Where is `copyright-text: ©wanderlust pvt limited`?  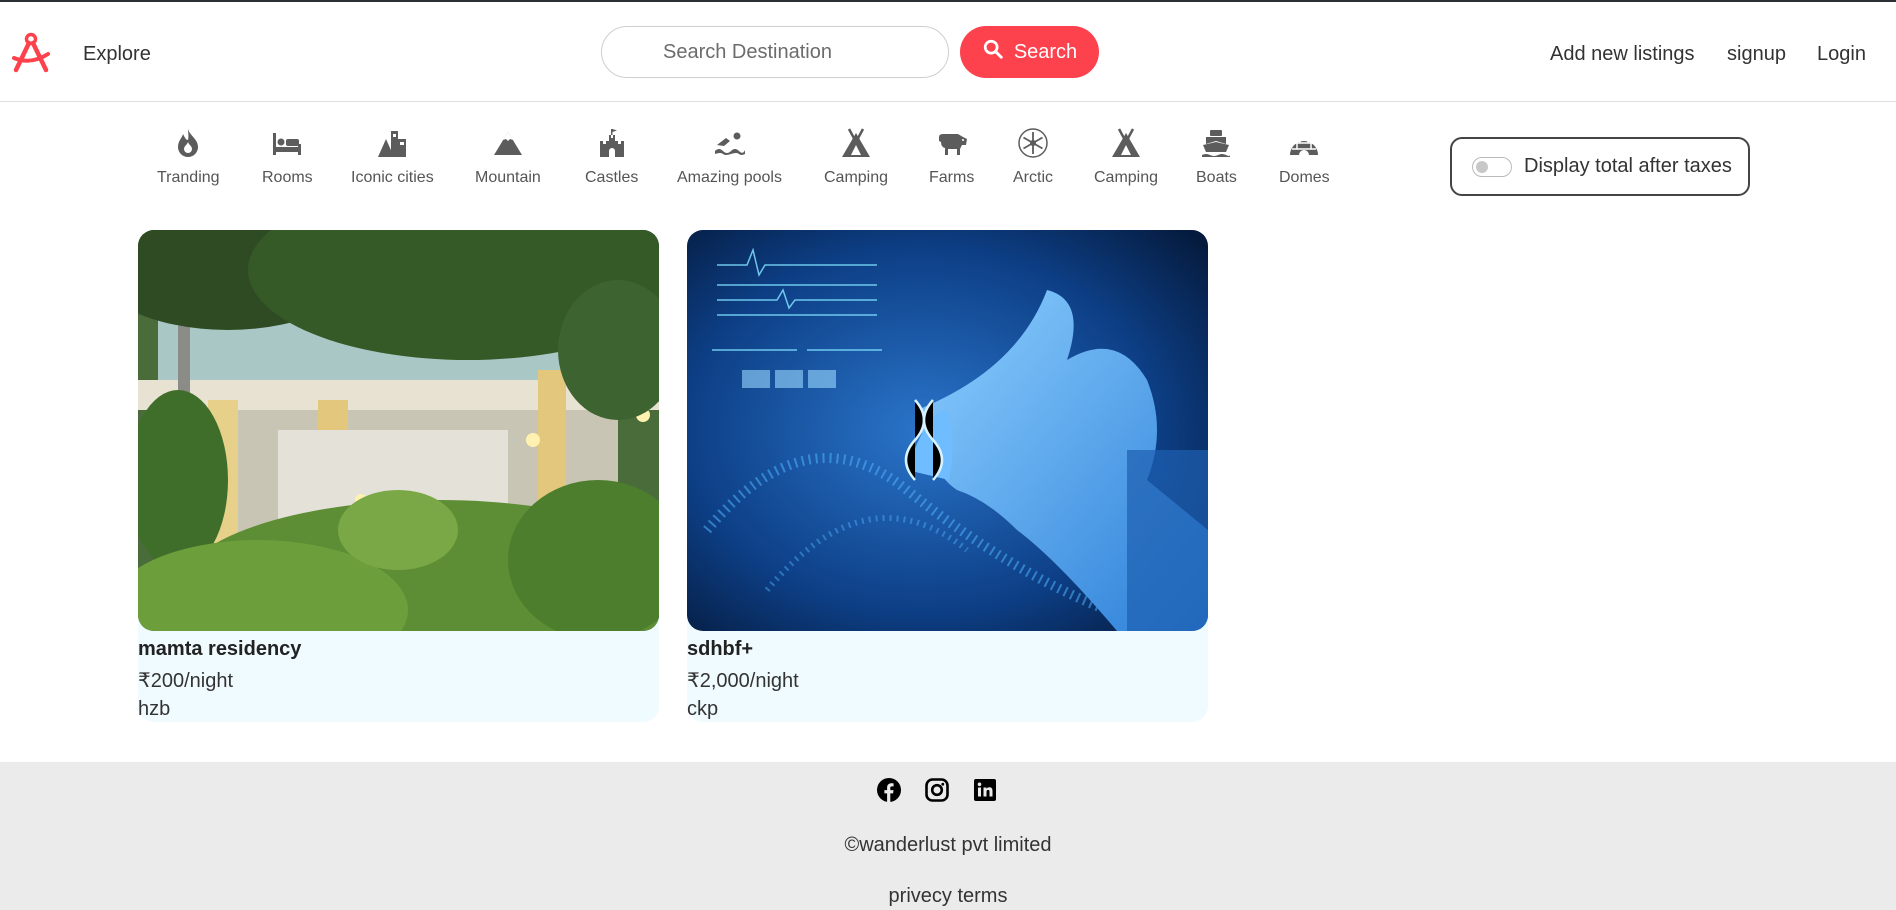
copyright-text: ©wanderlust pvt limited is located at coordinates (948, 845).